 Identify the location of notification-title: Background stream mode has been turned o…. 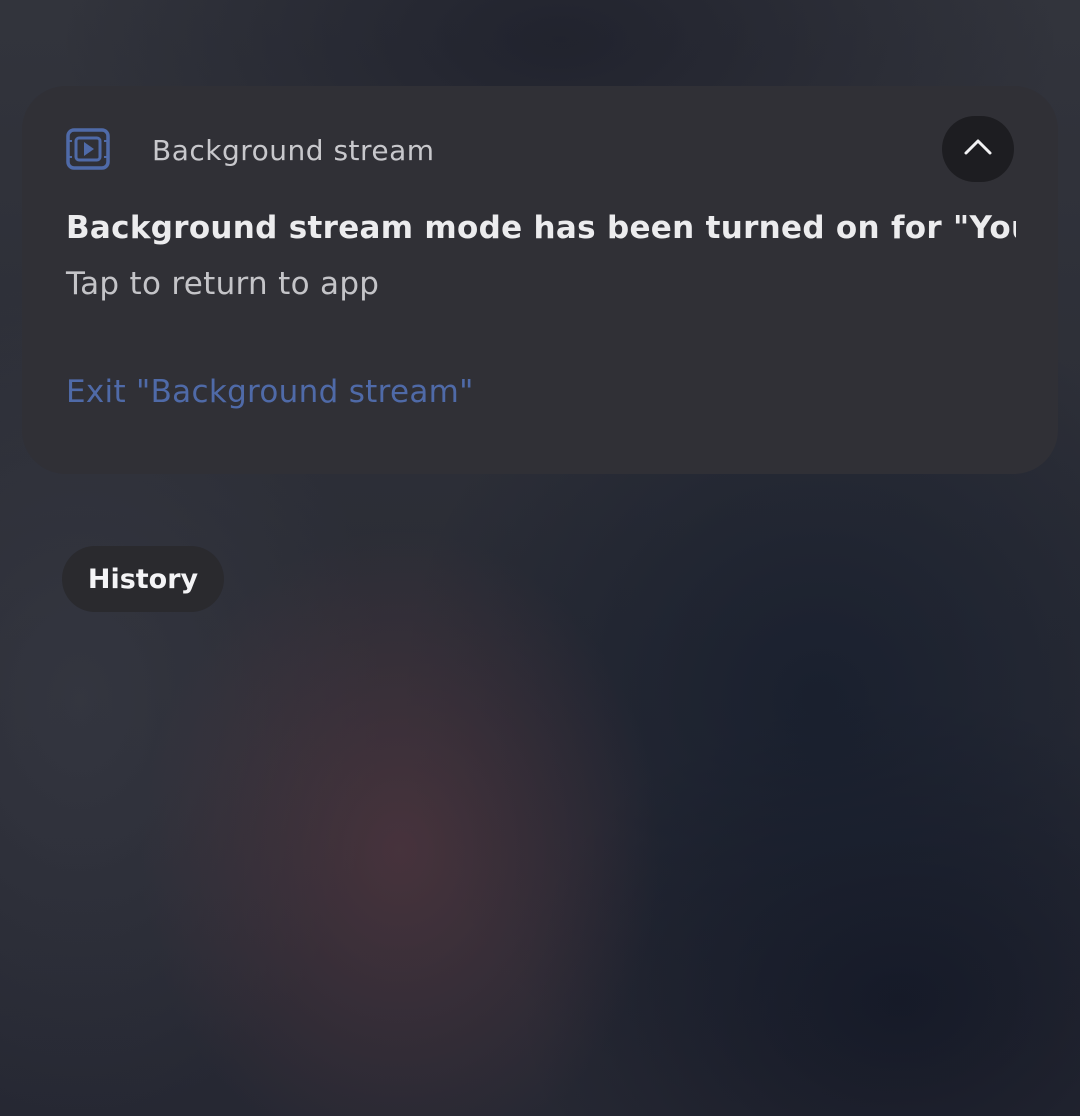
(541, 228).